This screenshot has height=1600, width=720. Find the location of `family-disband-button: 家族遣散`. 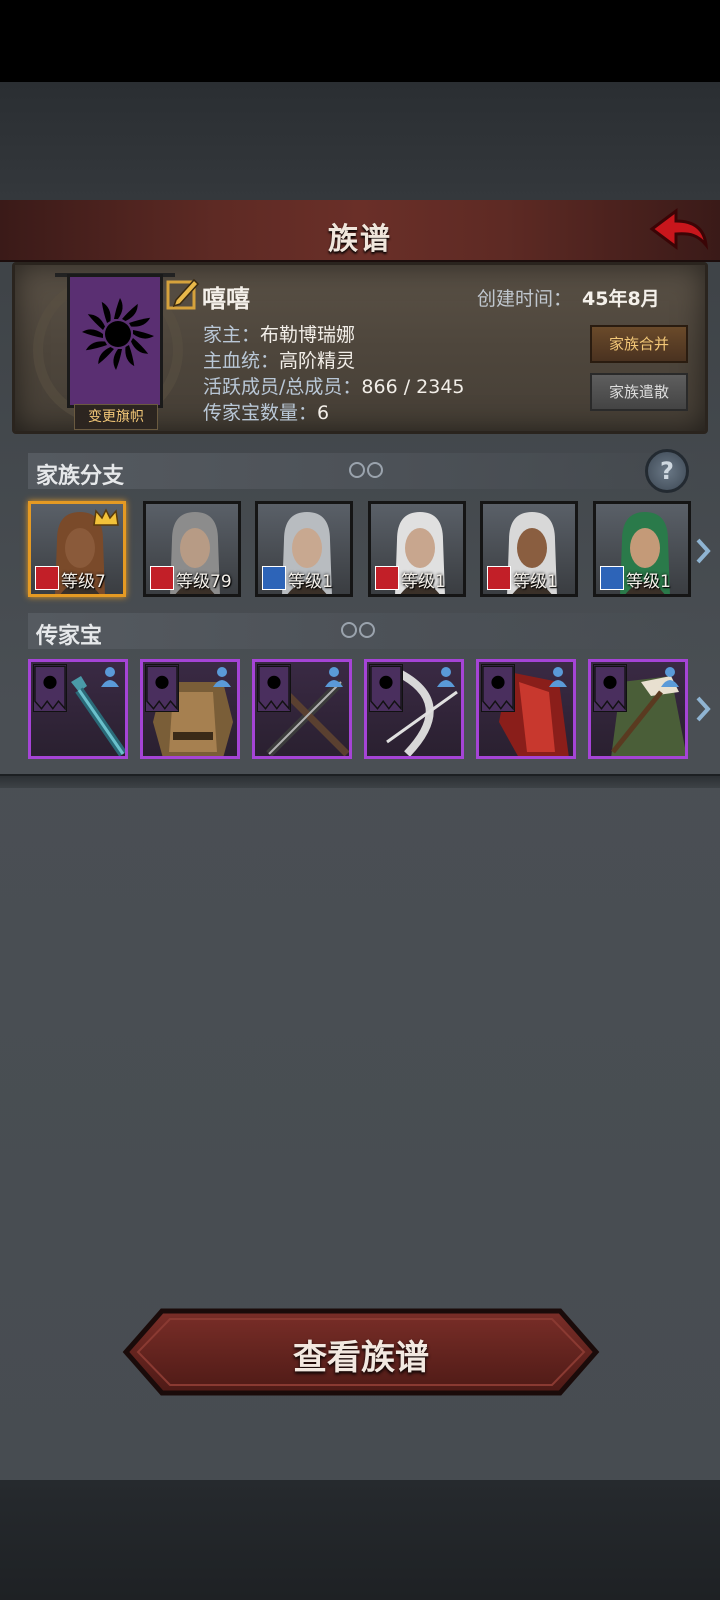

family-disband-button: 家族遣散 is located at coordinates (639, 392).